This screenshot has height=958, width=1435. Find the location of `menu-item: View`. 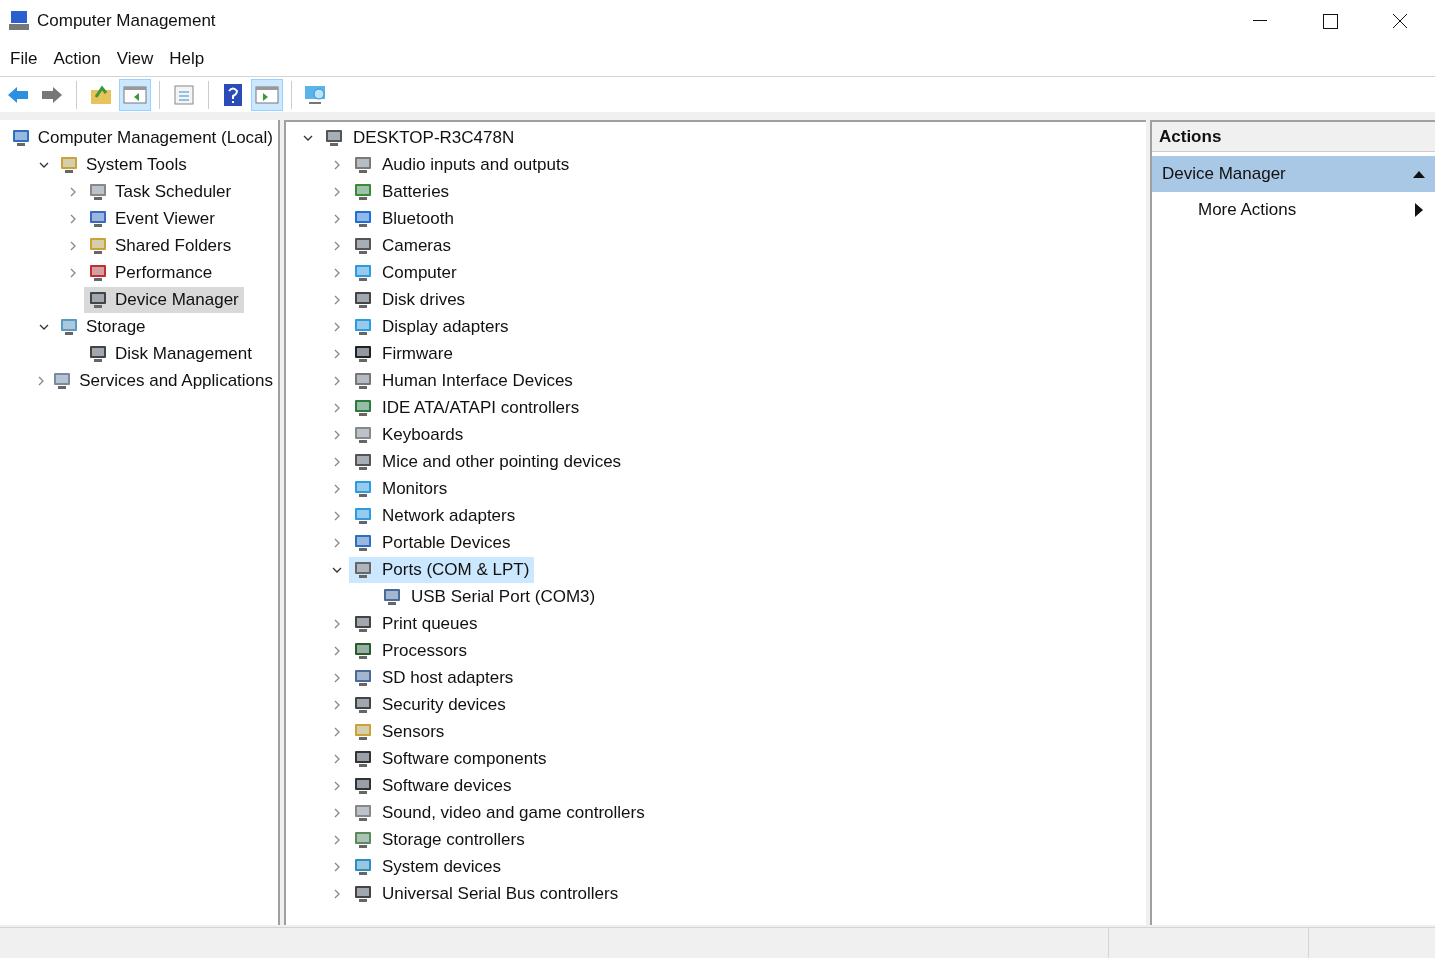

menu-item: View is located at coordinates (135, 59).